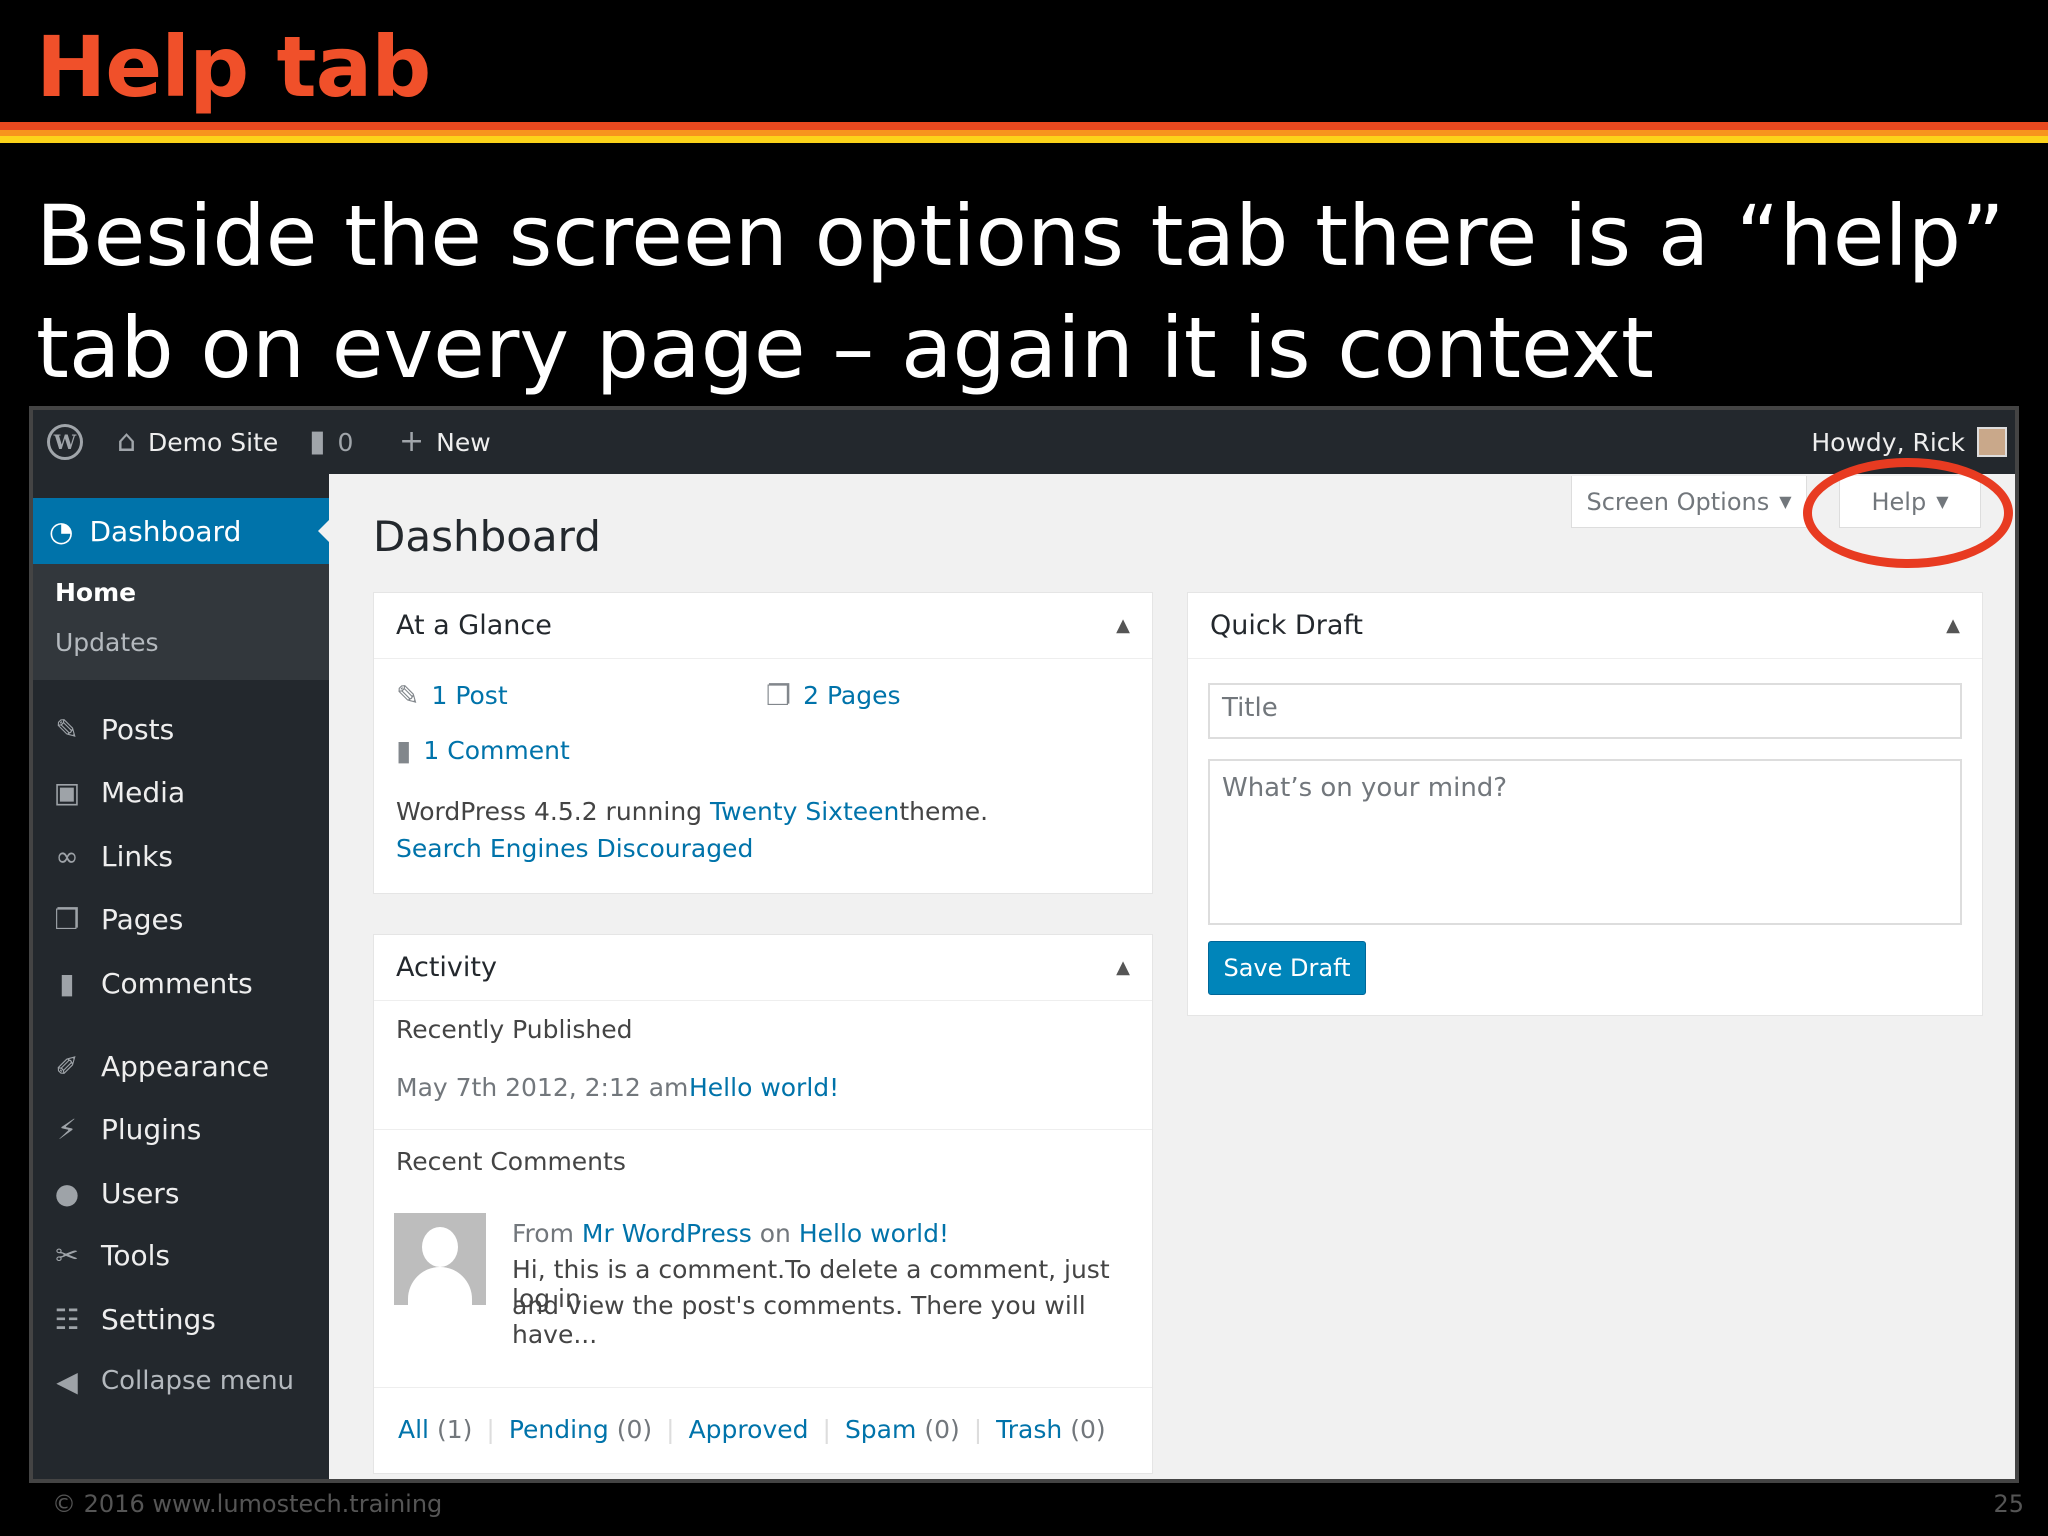  Describe the element at coordinates (763, 968) in the screenshot. I see `activity-header: Activity ▲` at that location.